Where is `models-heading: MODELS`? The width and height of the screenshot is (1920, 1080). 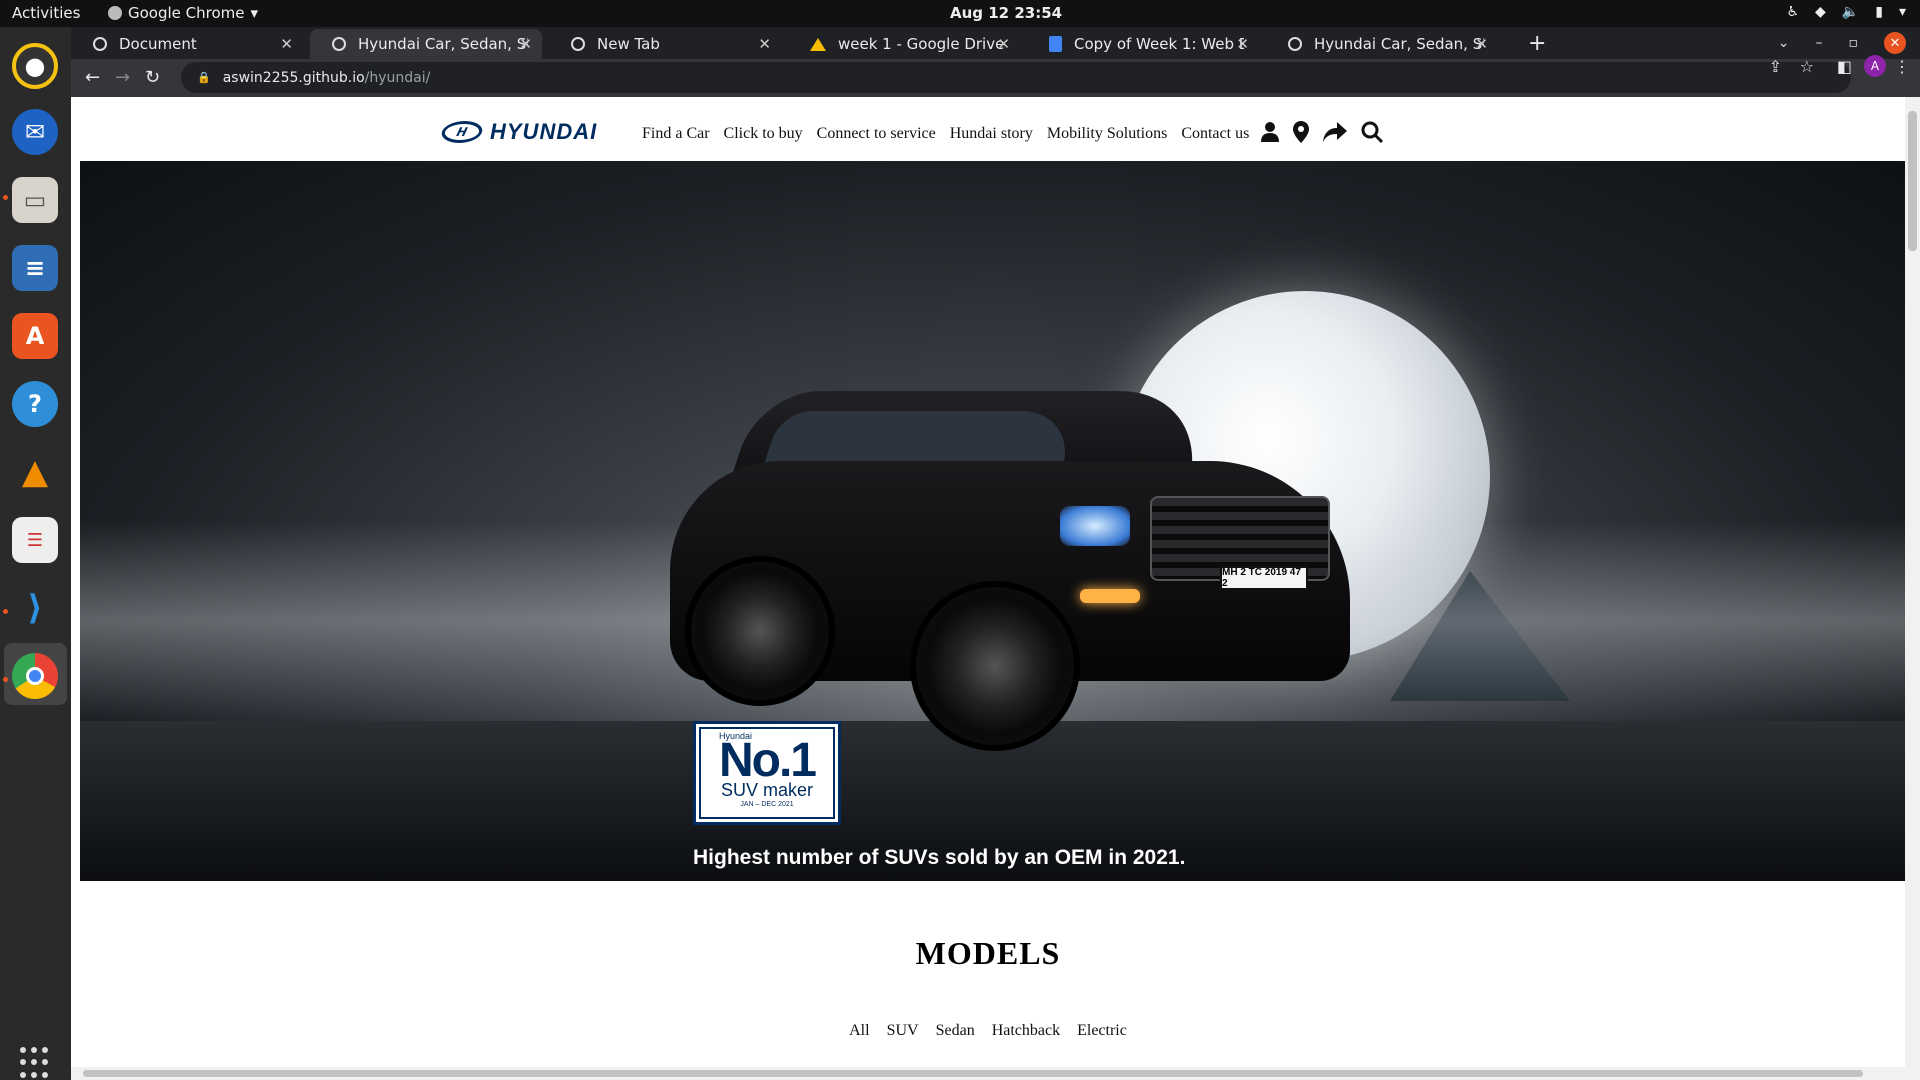 models-heading: MODELS is located at coordinates (988, 953).